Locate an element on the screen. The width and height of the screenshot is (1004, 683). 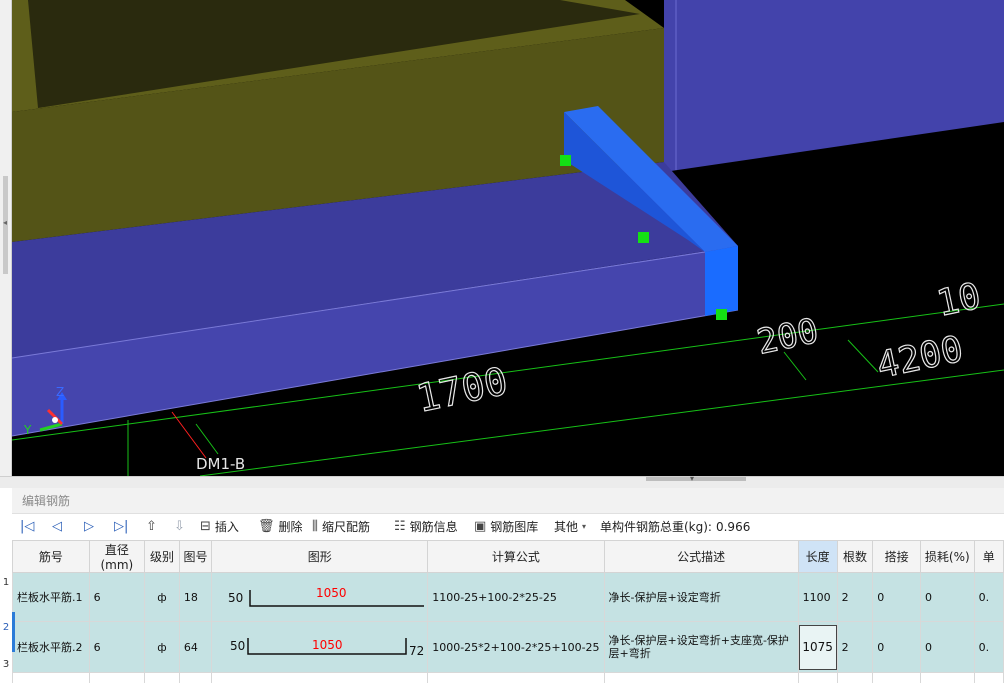
dim-label-4200: 4200 is located at coordinates (919, 358).